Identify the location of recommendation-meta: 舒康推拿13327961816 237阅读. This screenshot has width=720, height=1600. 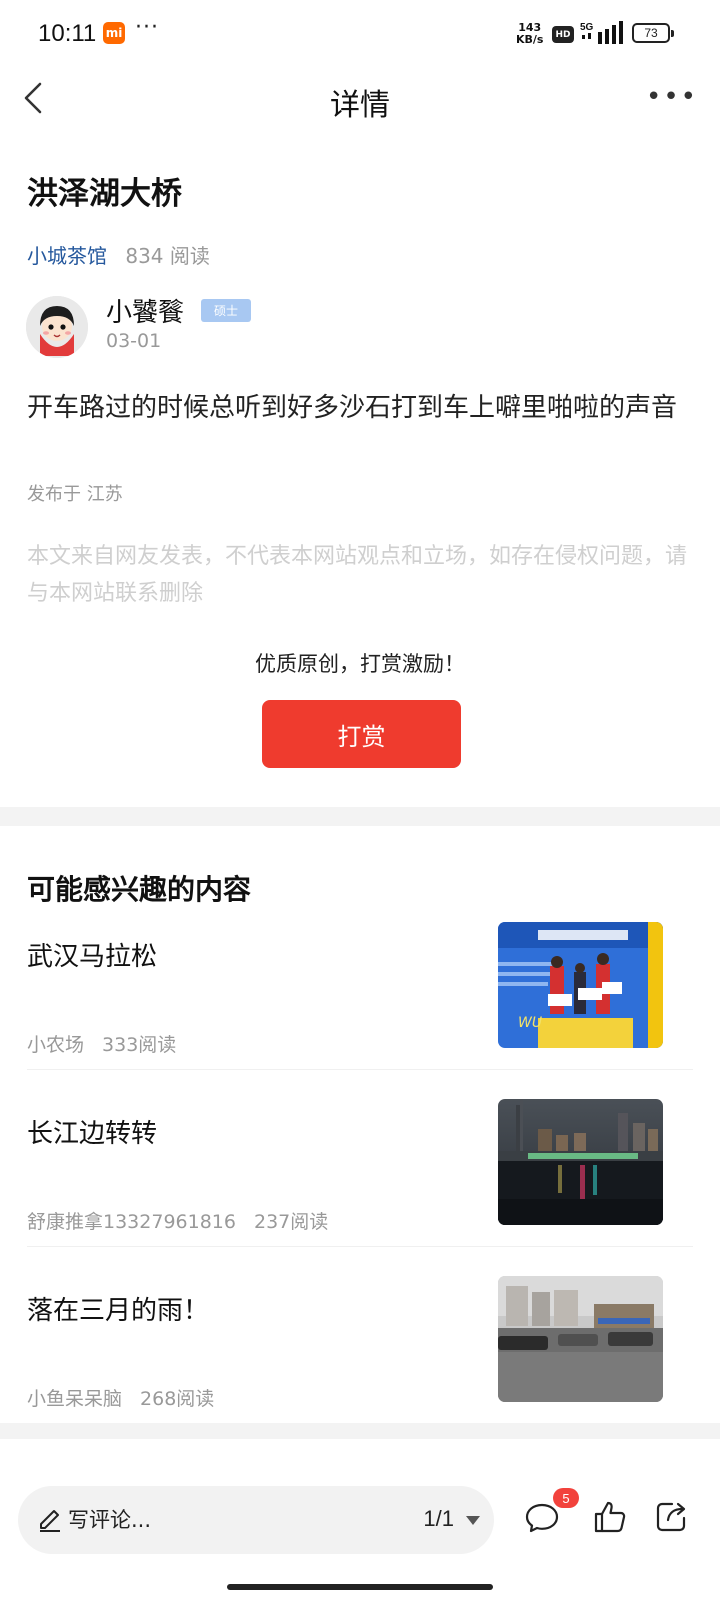
(177, 1220).